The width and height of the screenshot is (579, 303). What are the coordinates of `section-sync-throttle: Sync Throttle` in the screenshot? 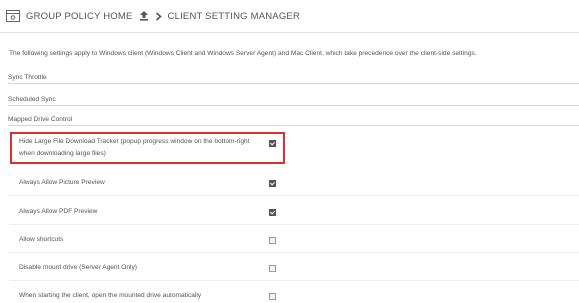 It's located at (293, 78).